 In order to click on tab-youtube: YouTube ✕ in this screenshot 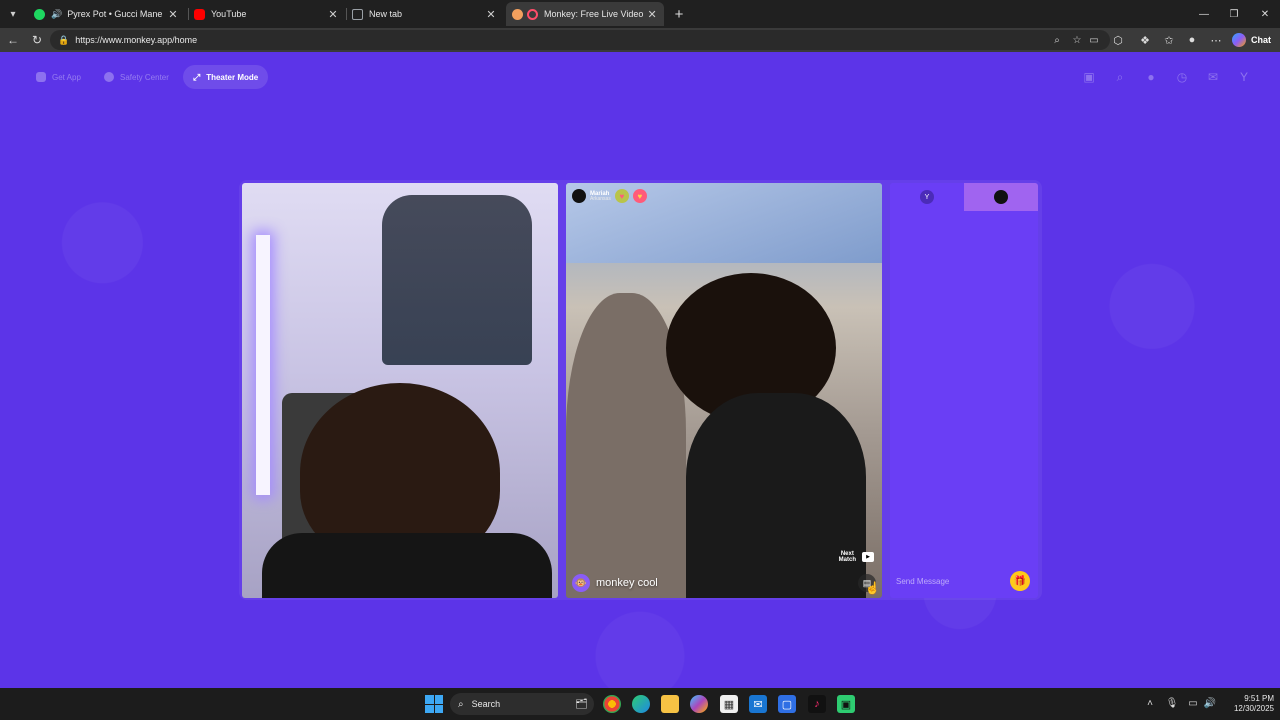, I will do `click(267, 14)`.